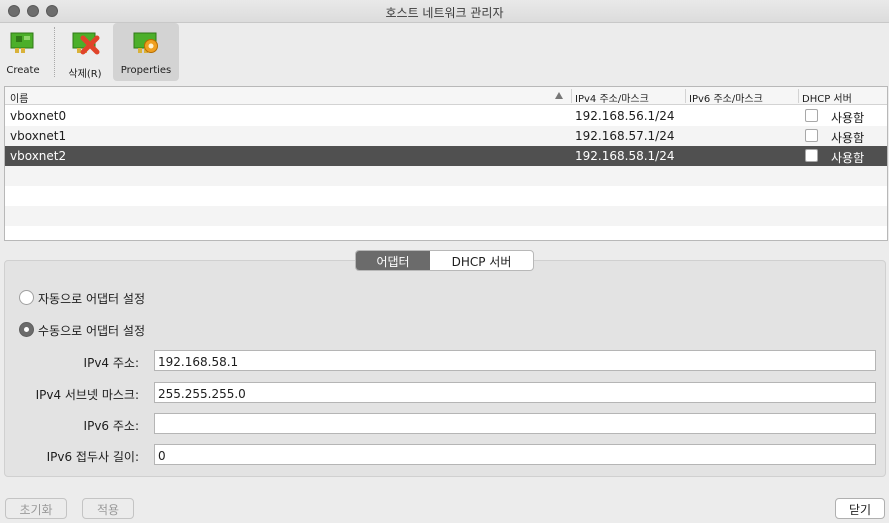 Image resolution: width=889 pixels, height=523 pixels. I want to click on column-header-ipv6: IPv6 주소/마스크, so click(726, 97).